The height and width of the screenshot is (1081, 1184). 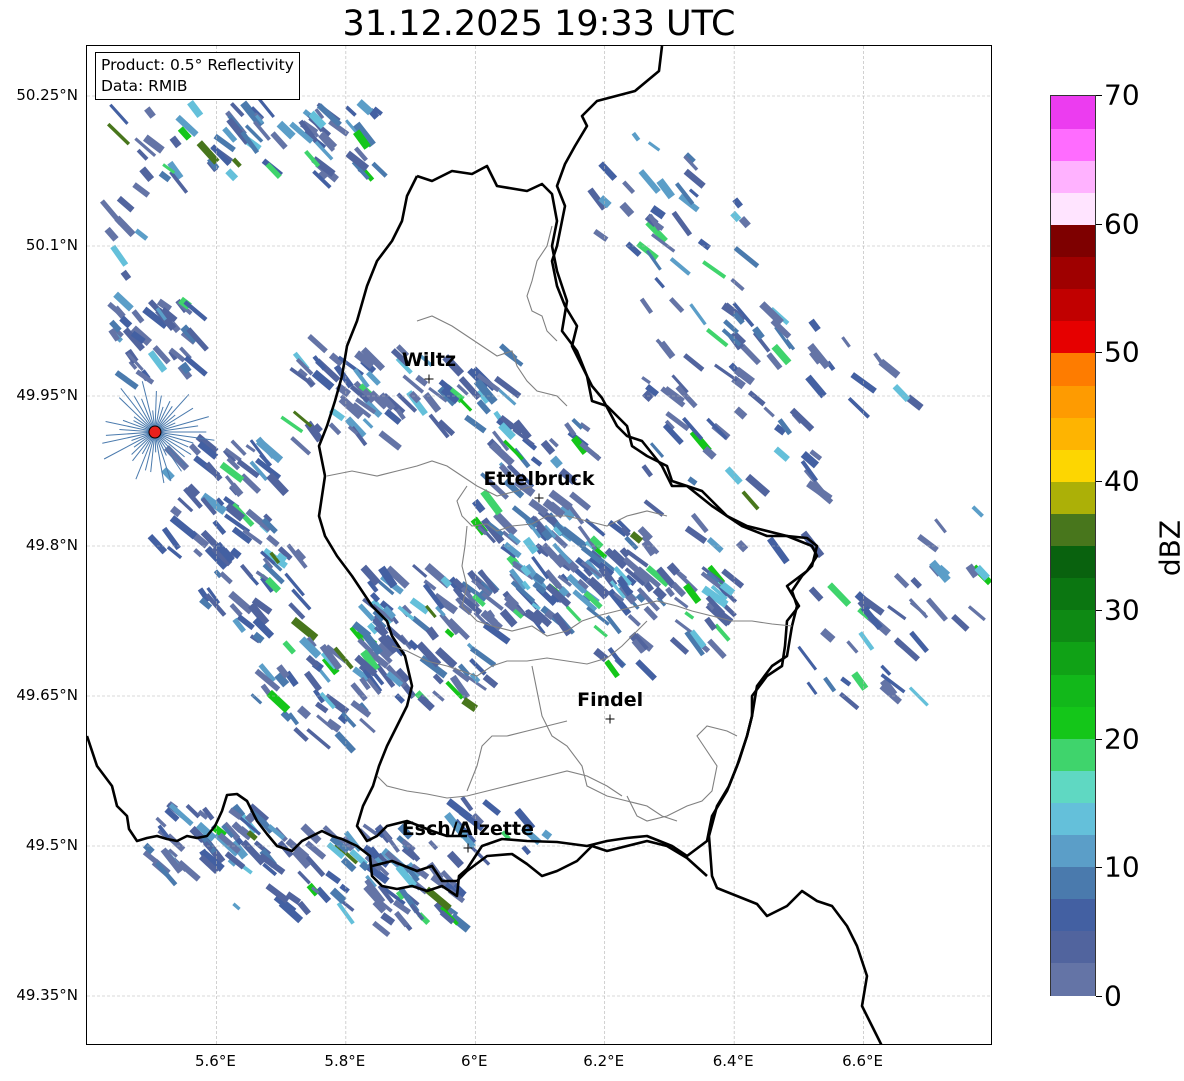 I want to click on info-box: Product: 0.5° Reflectivity Data: RMIB, so click(x=197, y=76).